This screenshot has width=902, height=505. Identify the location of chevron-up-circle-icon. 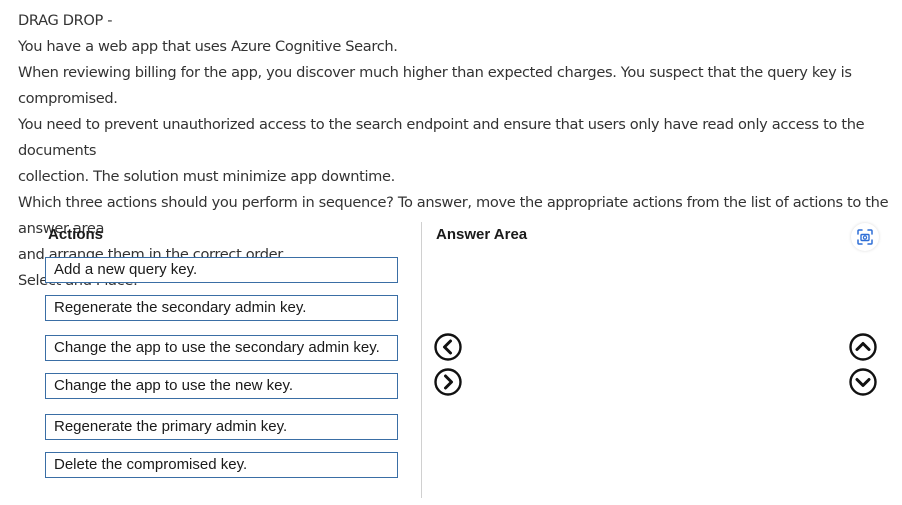
(863, 347).